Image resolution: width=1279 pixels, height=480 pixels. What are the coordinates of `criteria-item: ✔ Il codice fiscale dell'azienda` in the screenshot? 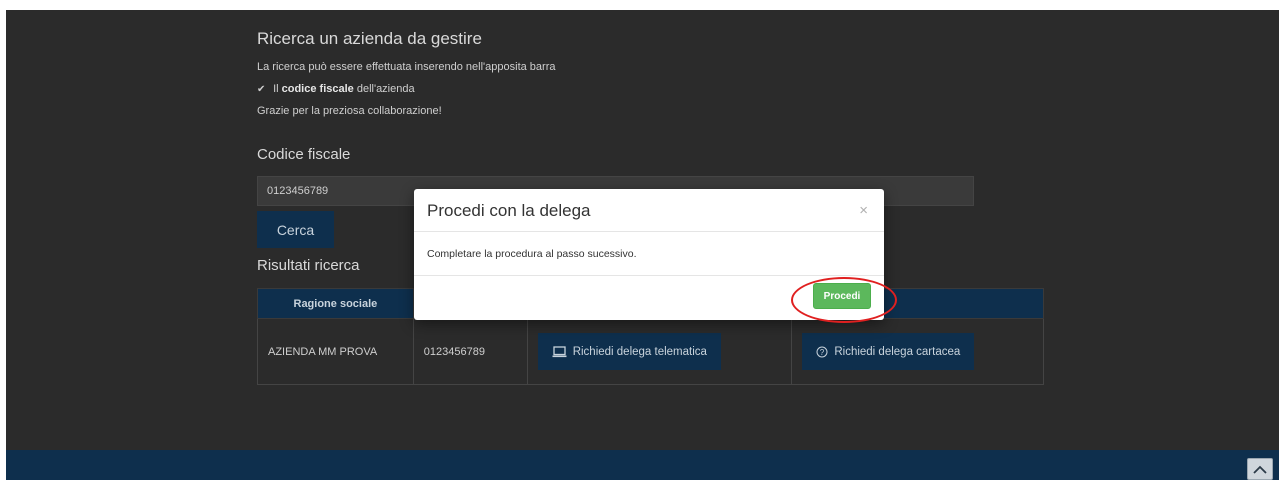 It's located at (336, 89).